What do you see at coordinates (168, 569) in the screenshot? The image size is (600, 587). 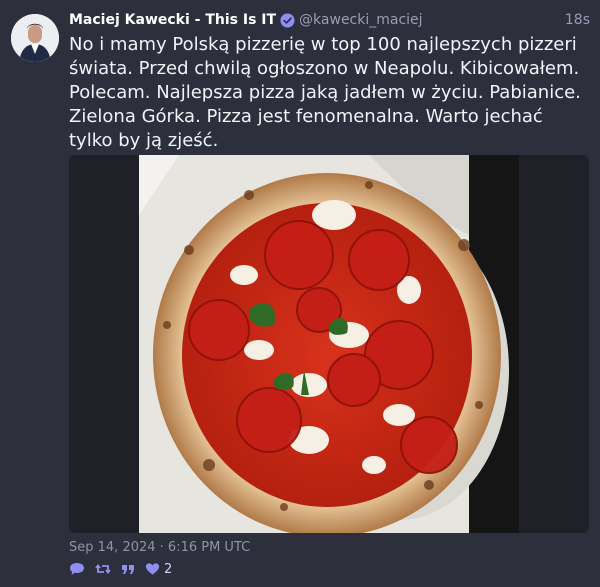 I see `like-count: 2` at bounding box center [168, 569].